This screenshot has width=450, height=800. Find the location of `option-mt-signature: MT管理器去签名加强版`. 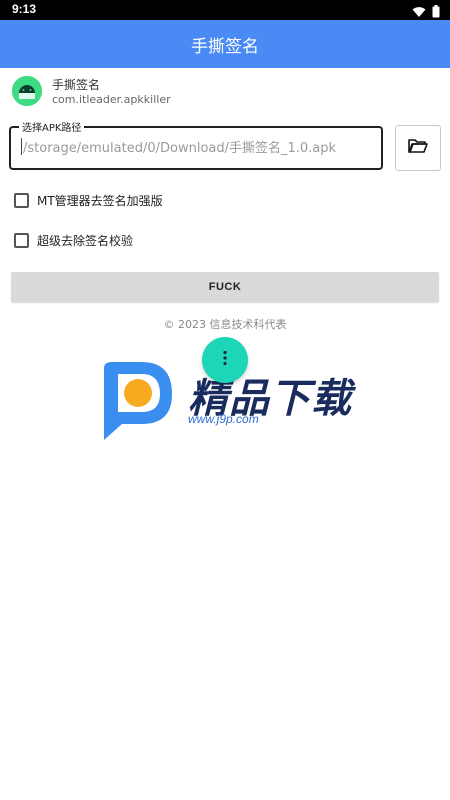

option-mt-signature: MT管理器去签名加强版 is located at coordinates (88, 200).